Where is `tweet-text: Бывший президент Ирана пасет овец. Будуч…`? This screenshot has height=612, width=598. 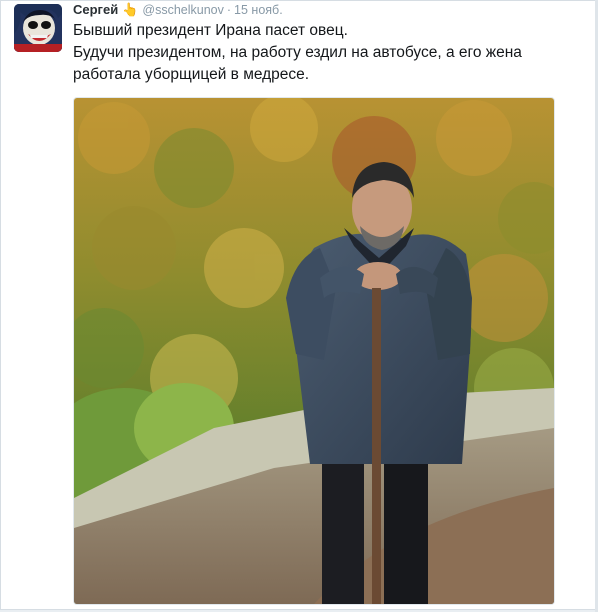
tweet-text: Бывший президент Ирана пасет овец. Будуч… is located at coordinates (323, 53).